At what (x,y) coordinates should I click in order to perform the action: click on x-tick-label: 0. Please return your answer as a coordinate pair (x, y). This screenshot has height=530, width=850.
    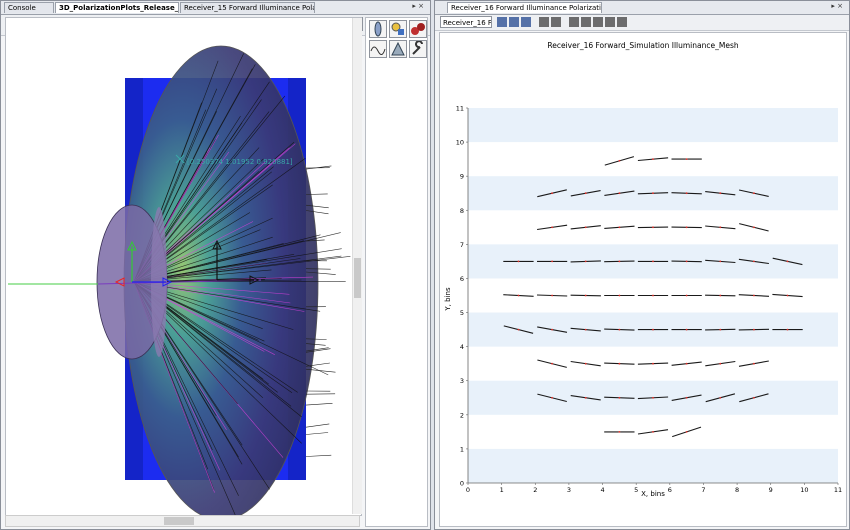
    Looking at the image, I should click on (468, 490).